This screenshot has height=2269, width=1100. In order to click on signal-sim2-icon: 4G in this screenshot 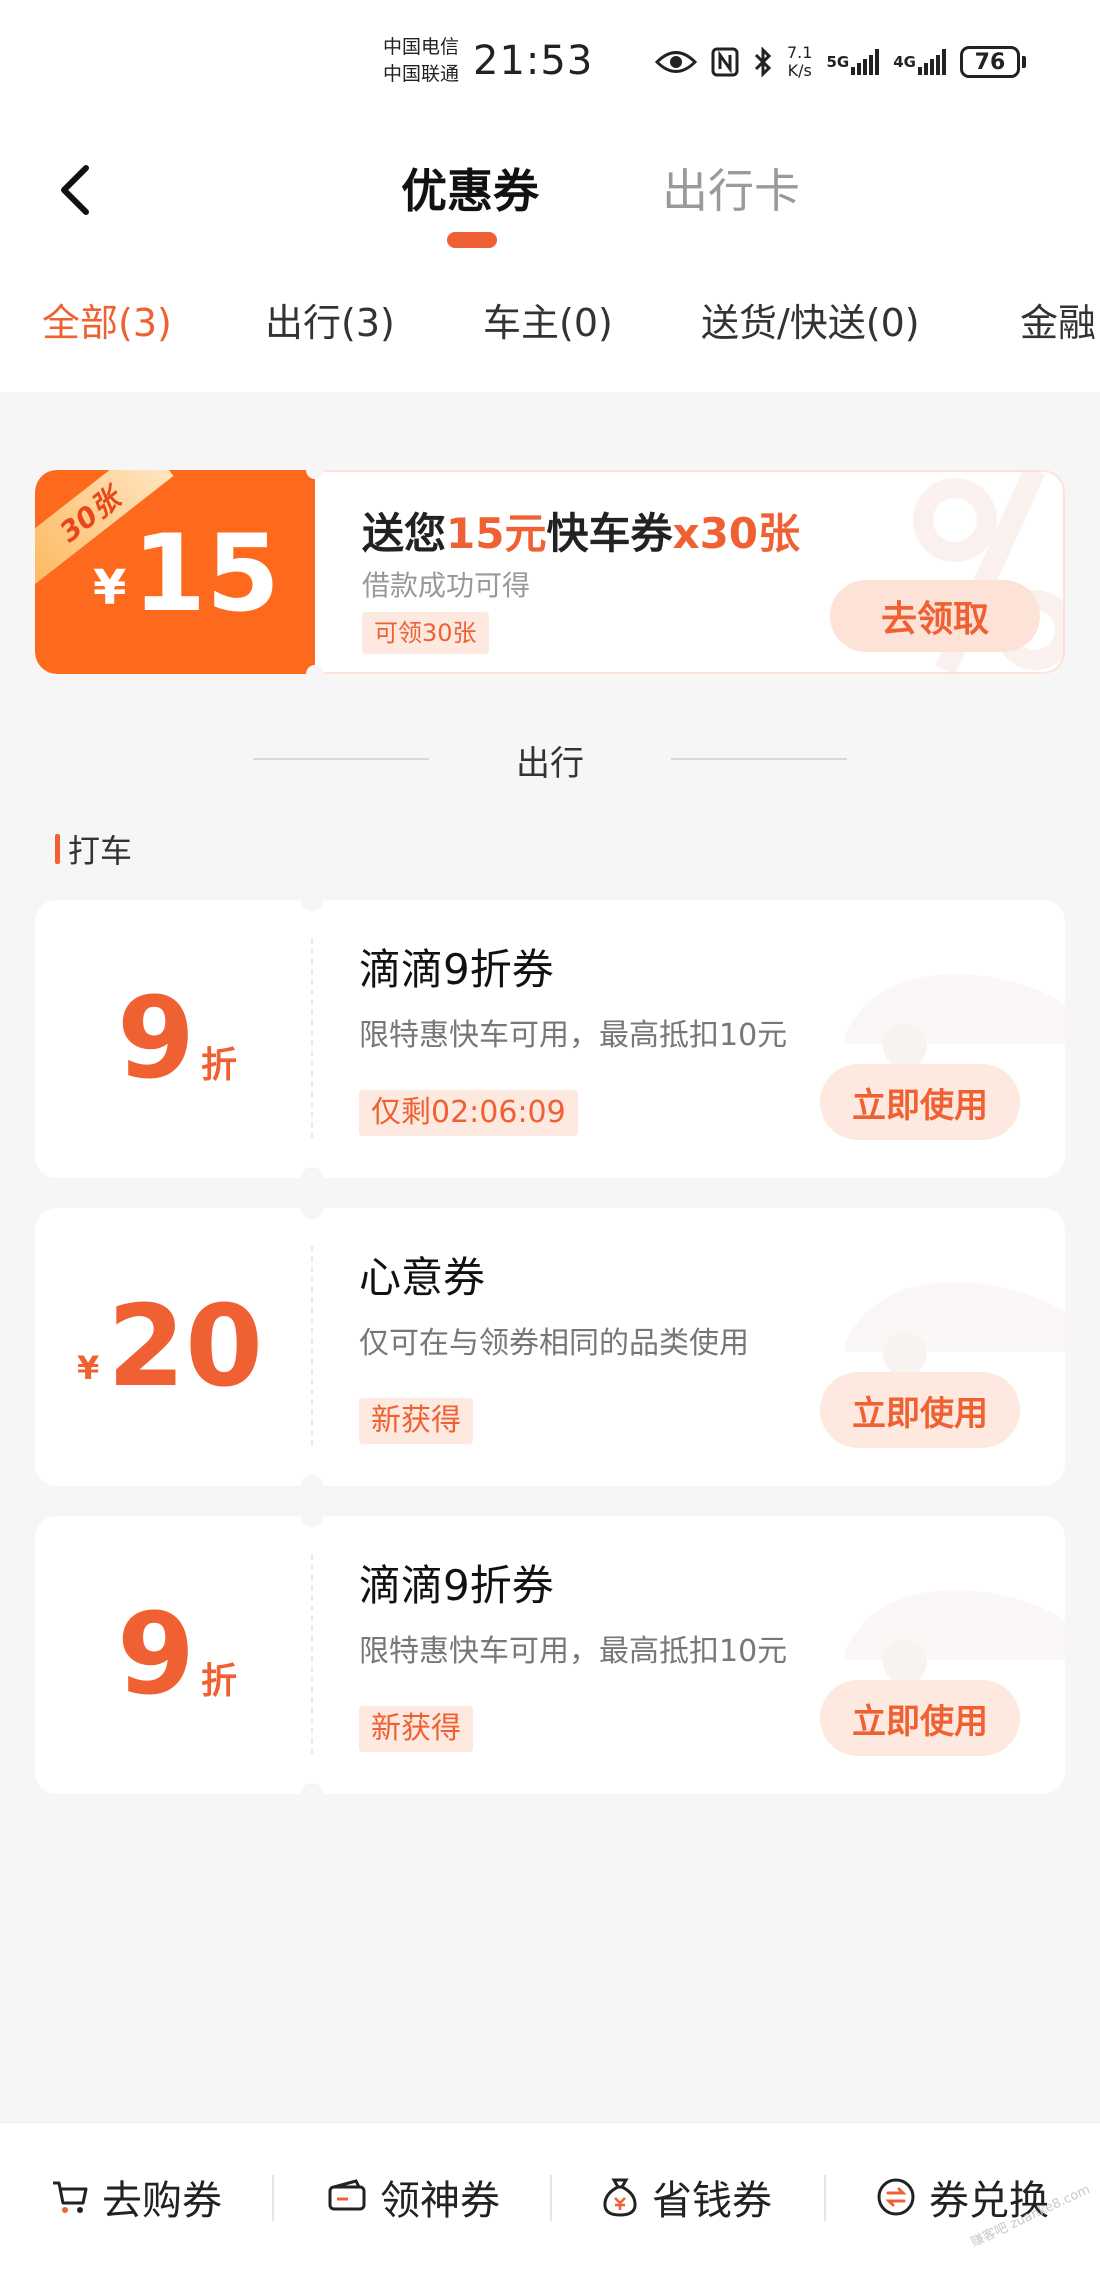, I will do `click(919, 62)`.